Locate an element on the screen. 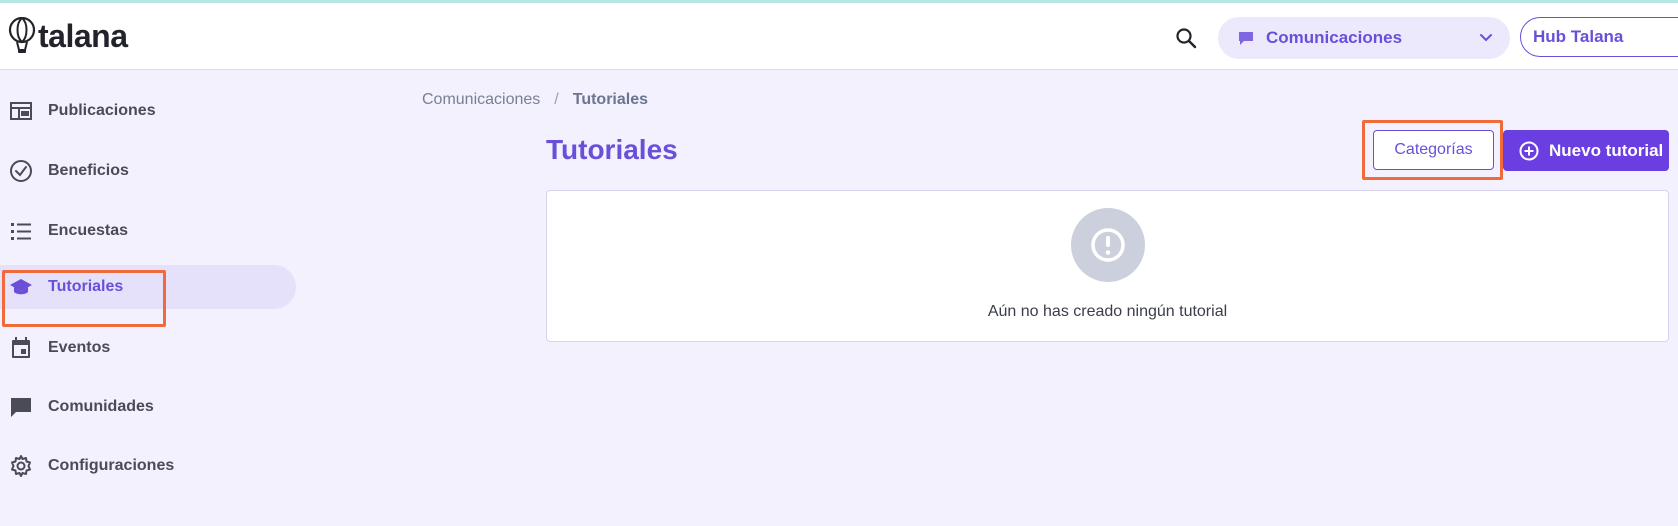 The image size is (1678, 526). sidebar-item-label: Comunidades is located at coordinates (101, 406).